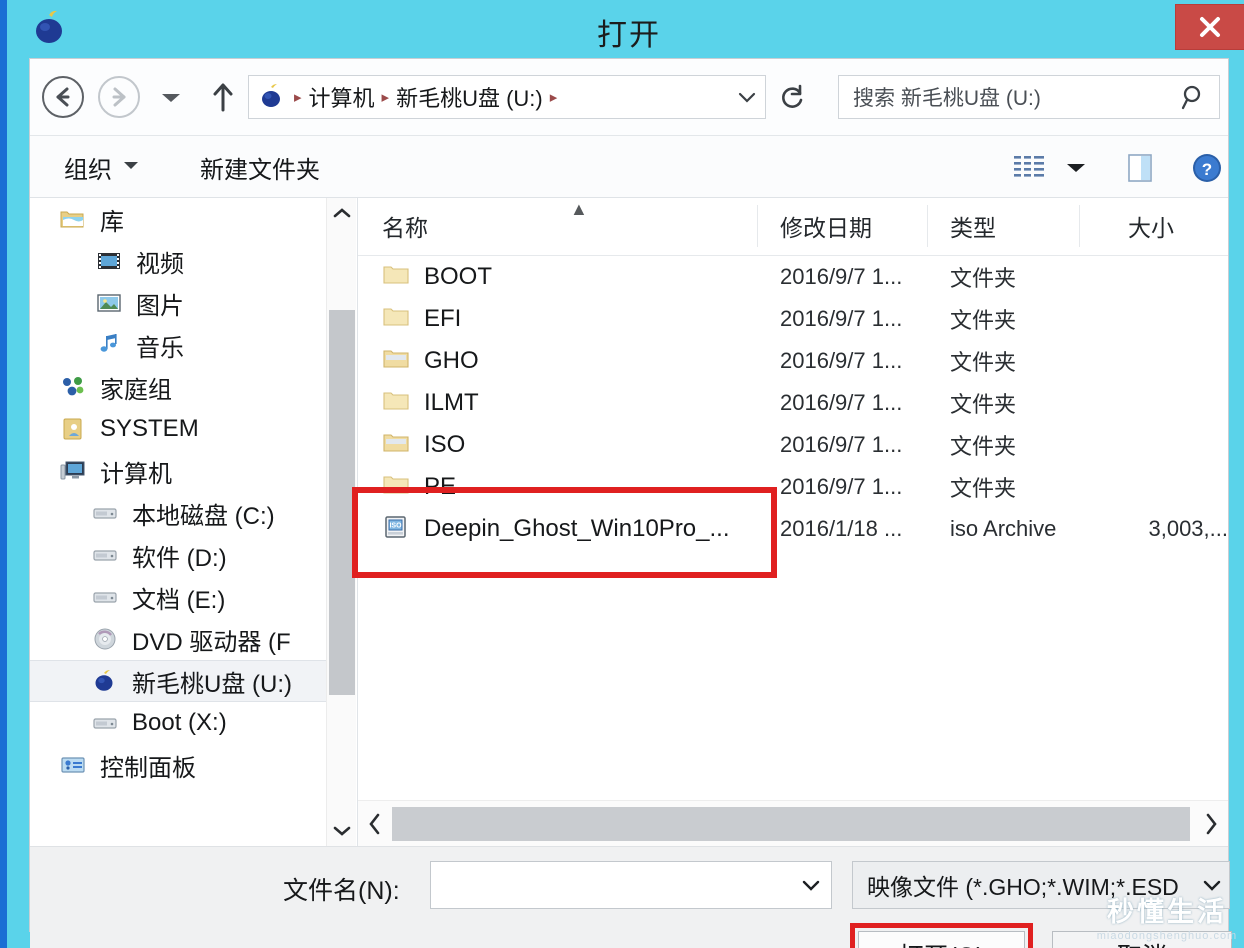  I want to click on chevron-up-icon, so click(342, 213).